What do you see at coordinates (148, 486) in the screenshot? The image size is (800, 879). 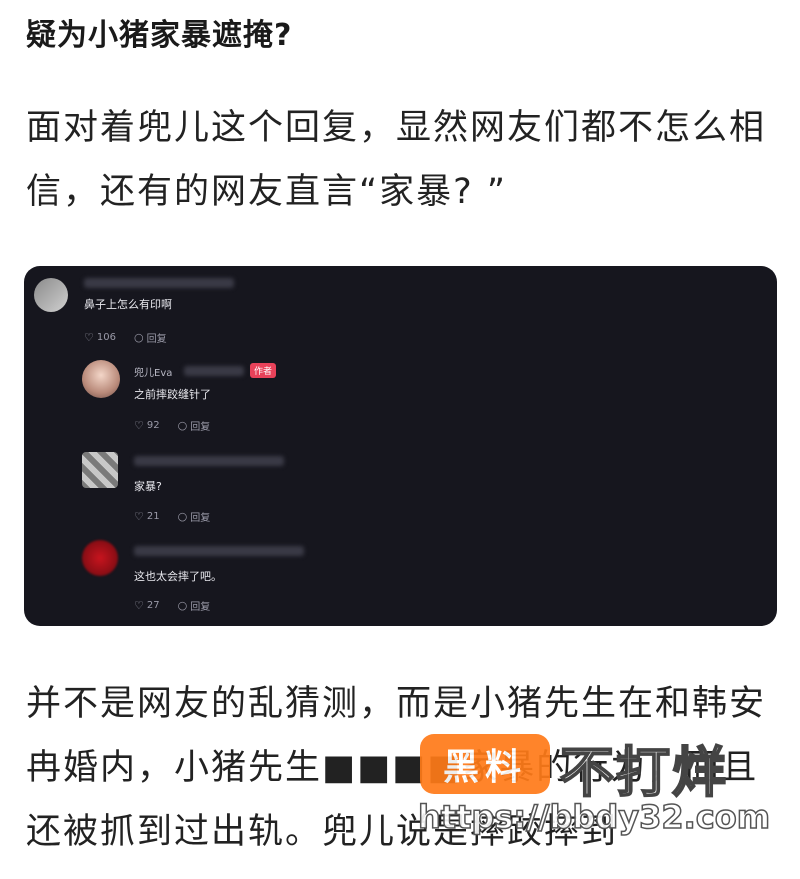 I see `reply-text: 家暴?` at bounding box center [148, 486].